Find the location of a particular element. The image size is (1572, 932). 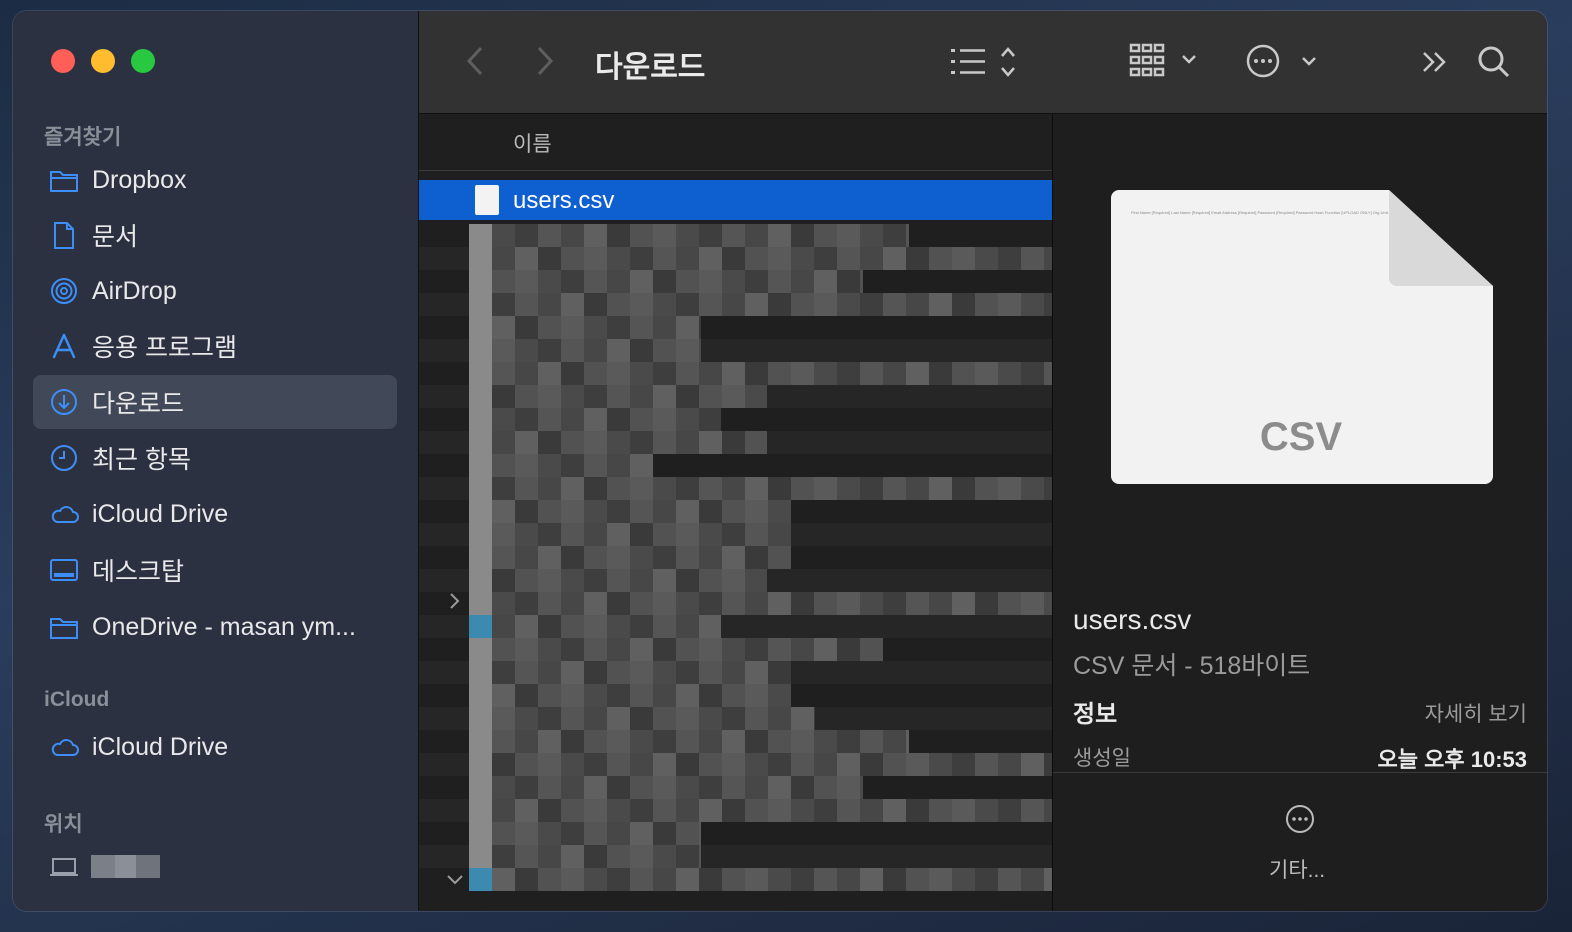

back-chevron-icon is located at coordinates (475, 61).